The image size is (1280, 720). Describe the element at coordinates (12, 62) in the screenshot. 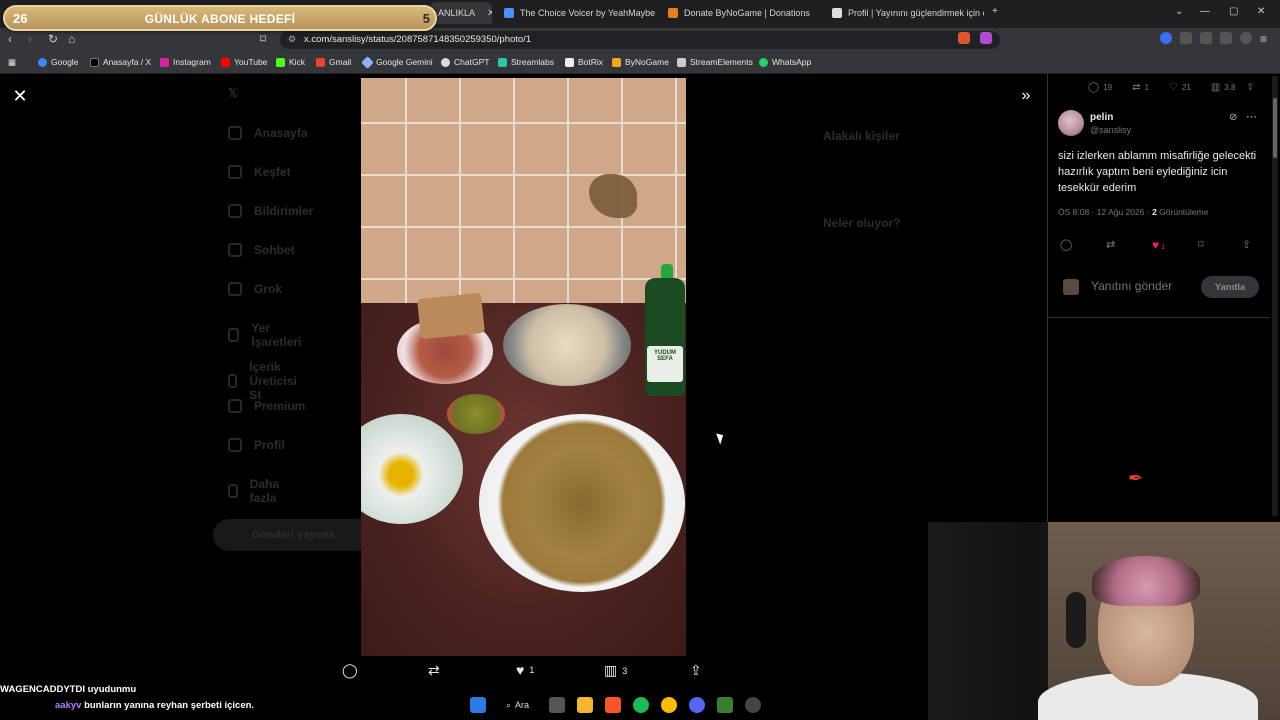

I see `apps-icon: ▦` at that location.